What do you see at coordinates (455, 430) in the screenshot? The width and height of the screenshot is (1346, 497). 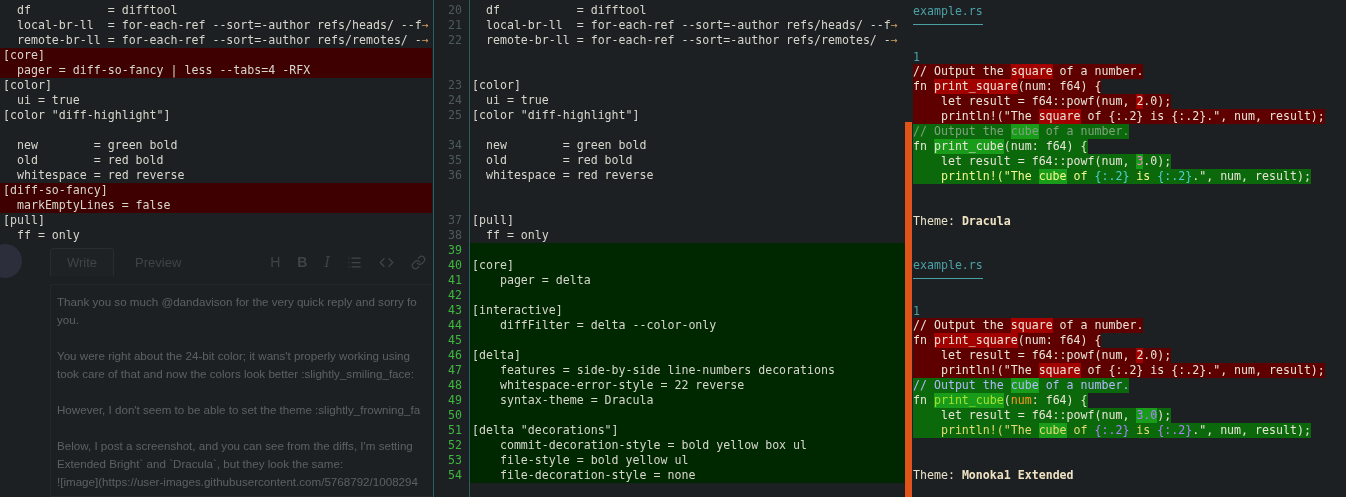 I see `line-number: 51` at bounding box center [455, 430].